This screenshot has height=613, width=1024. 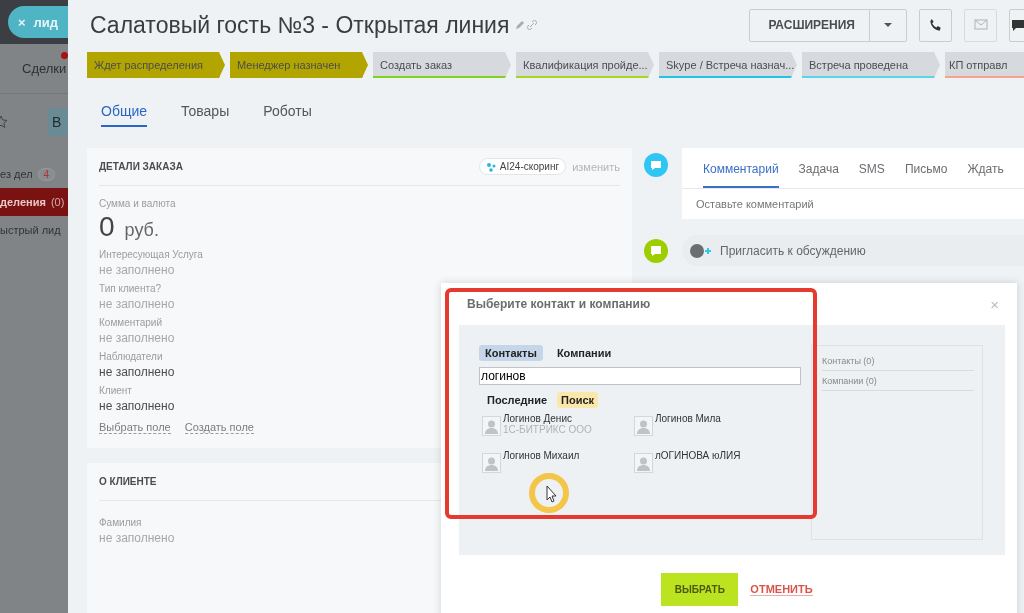 What do you see at coordinates (549, 493) in the screenshot?
I see `cursor-icon` at bounding box center [549, 493].